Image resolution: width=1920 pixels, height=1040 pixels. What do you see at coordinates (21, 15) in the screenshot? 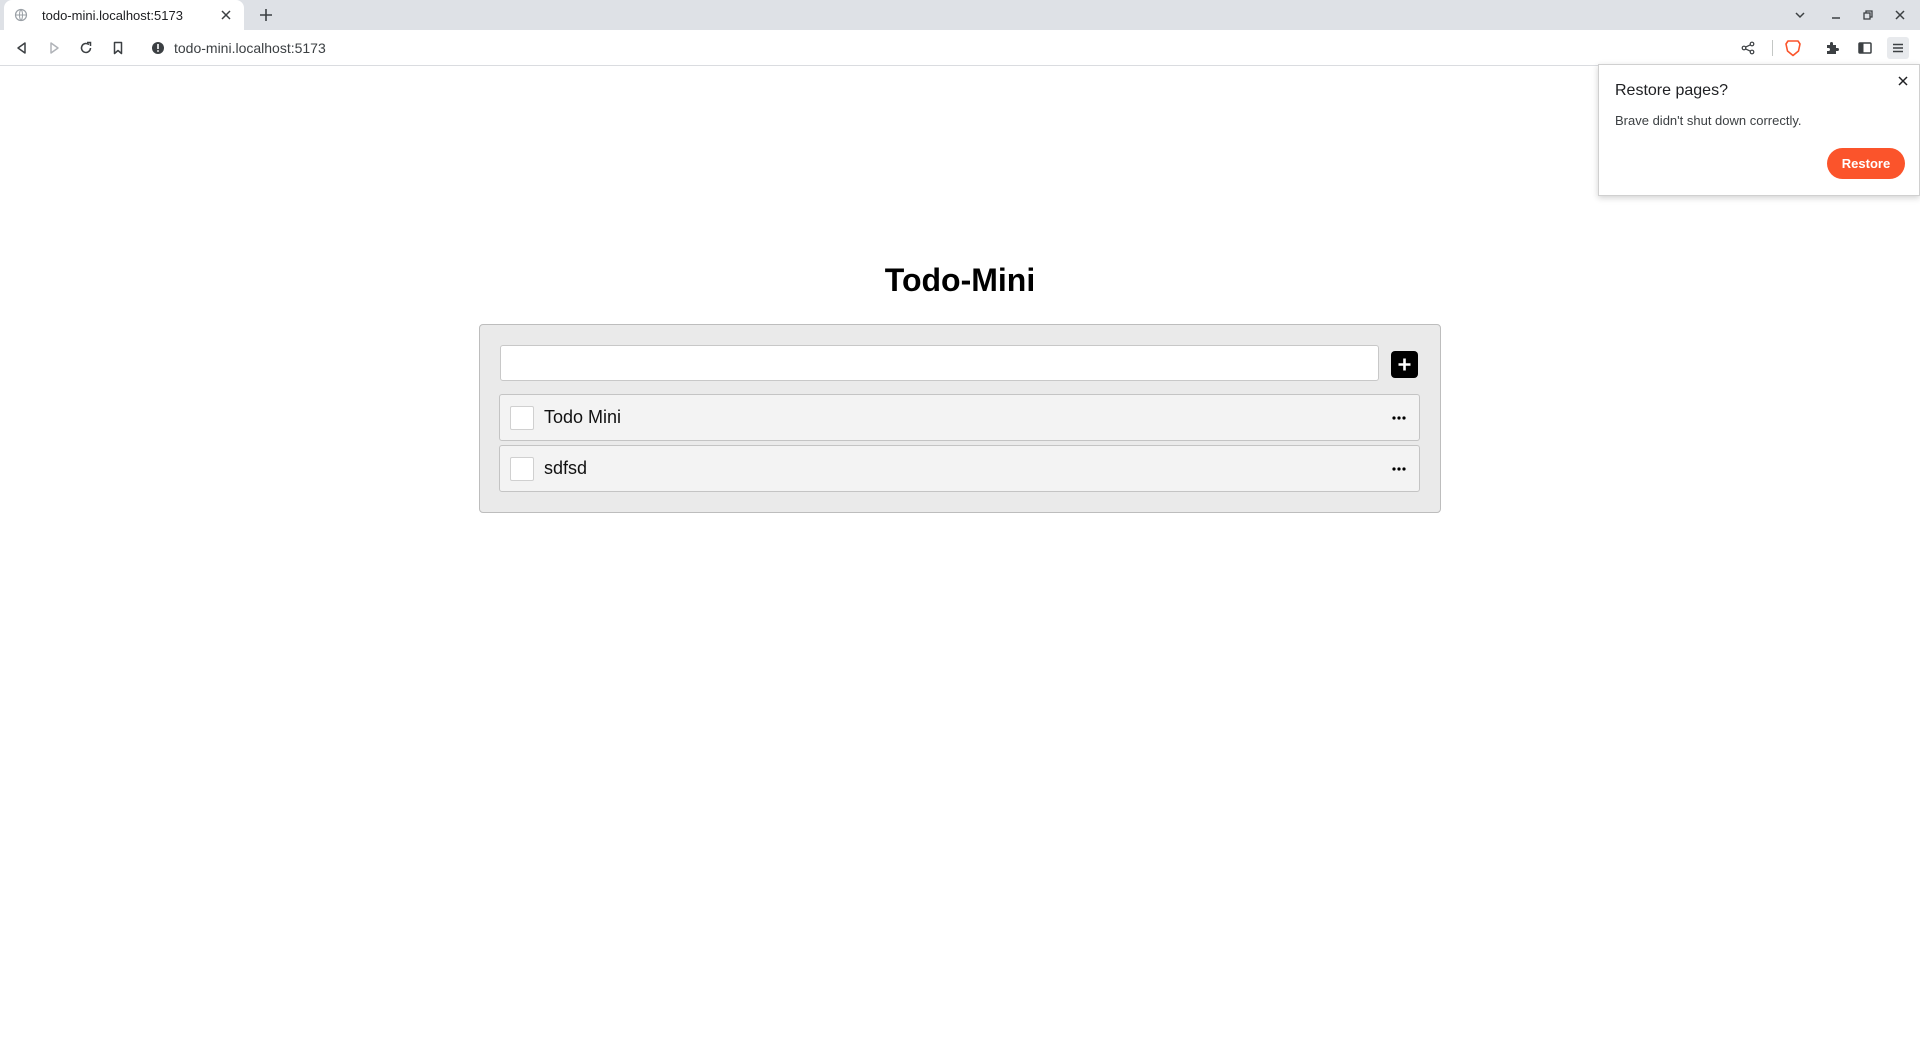
I see `globe-icon` at bounding box center [21, 15].